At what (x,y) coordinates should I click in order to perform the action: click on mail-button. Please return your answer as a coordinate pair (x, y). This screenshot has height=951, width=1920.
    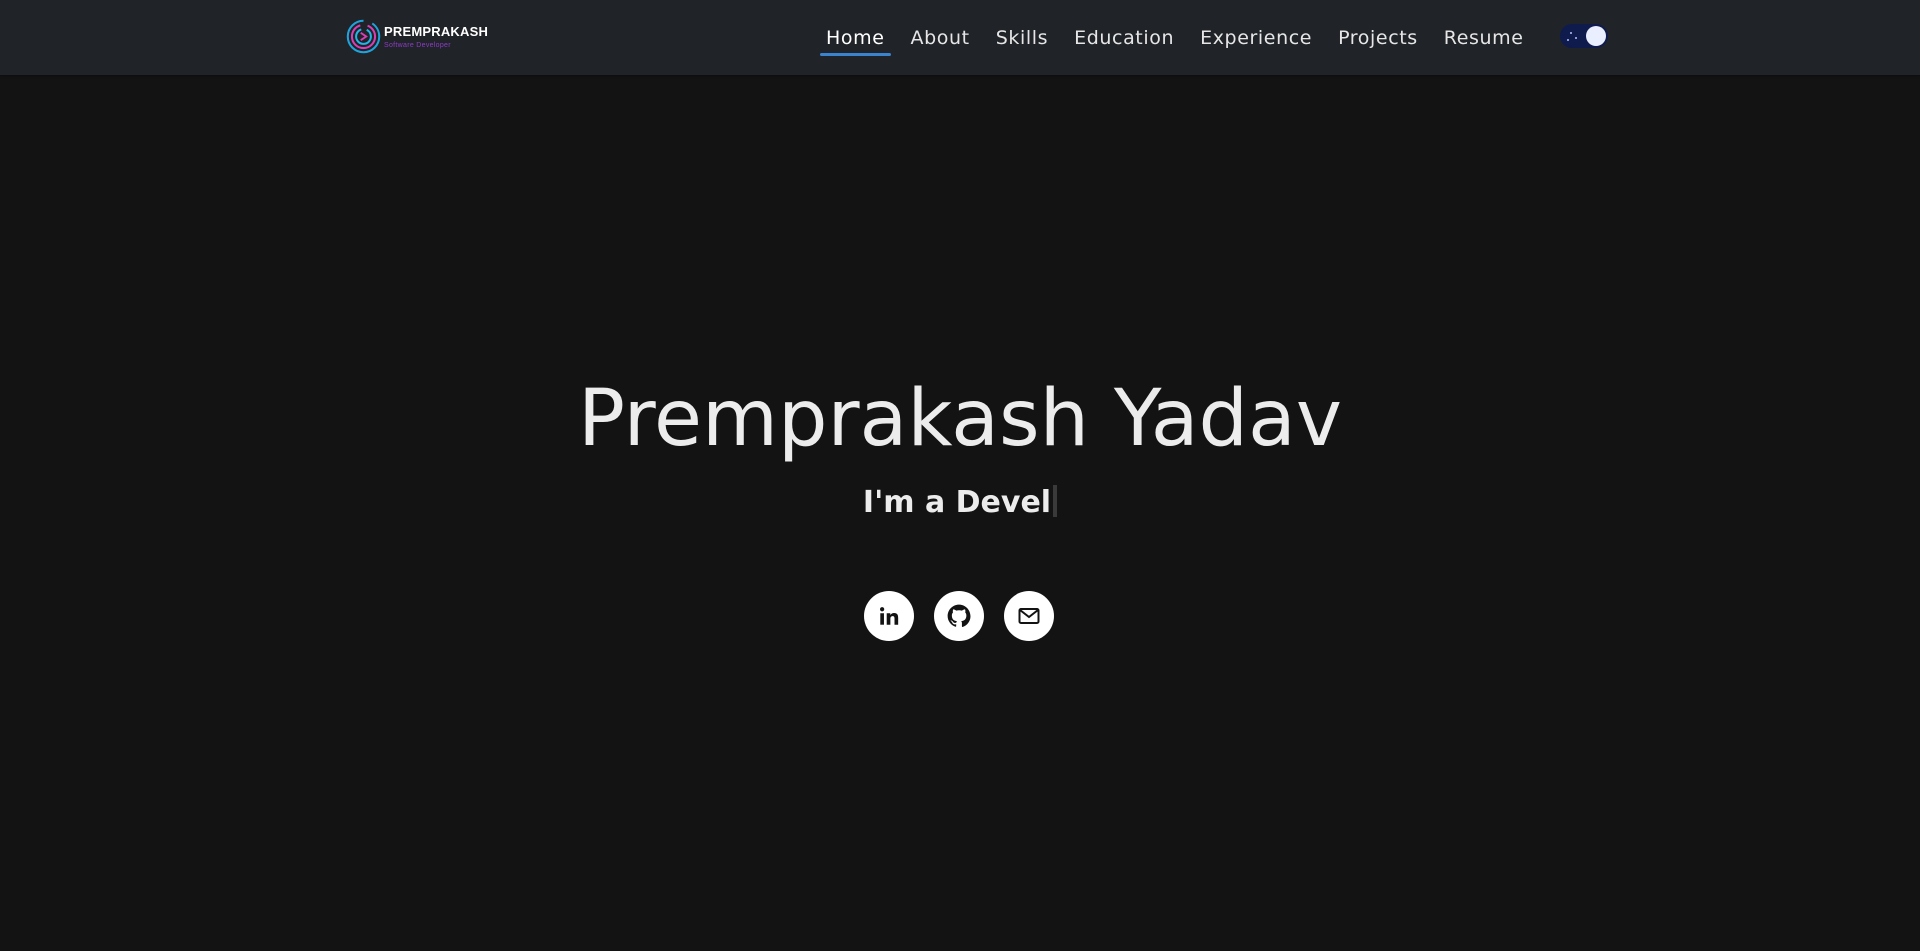
    Looking at the image, I should click on (1029, 616).